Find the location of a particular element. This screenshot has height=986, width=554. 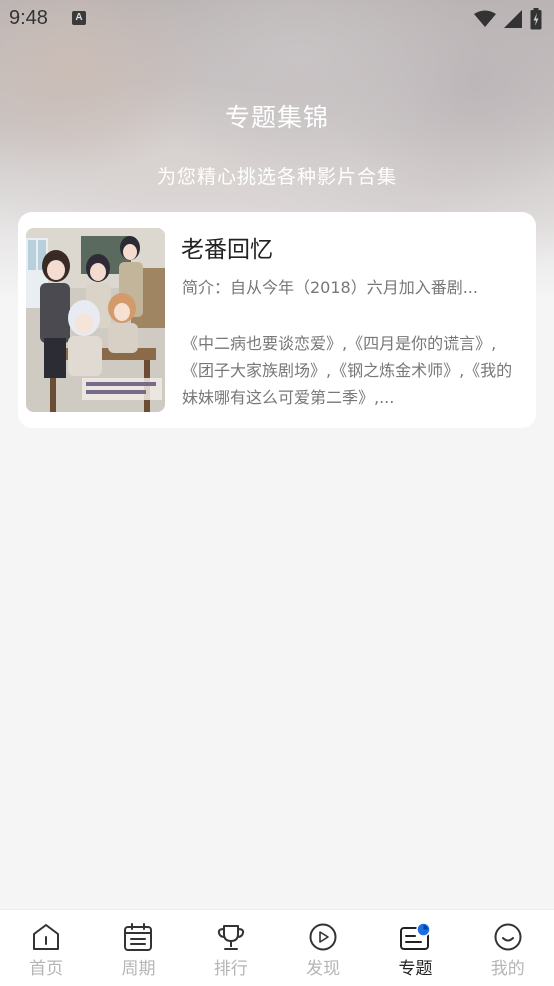

nav-label-ranking: 排行 is located at coordinates (230, 969).